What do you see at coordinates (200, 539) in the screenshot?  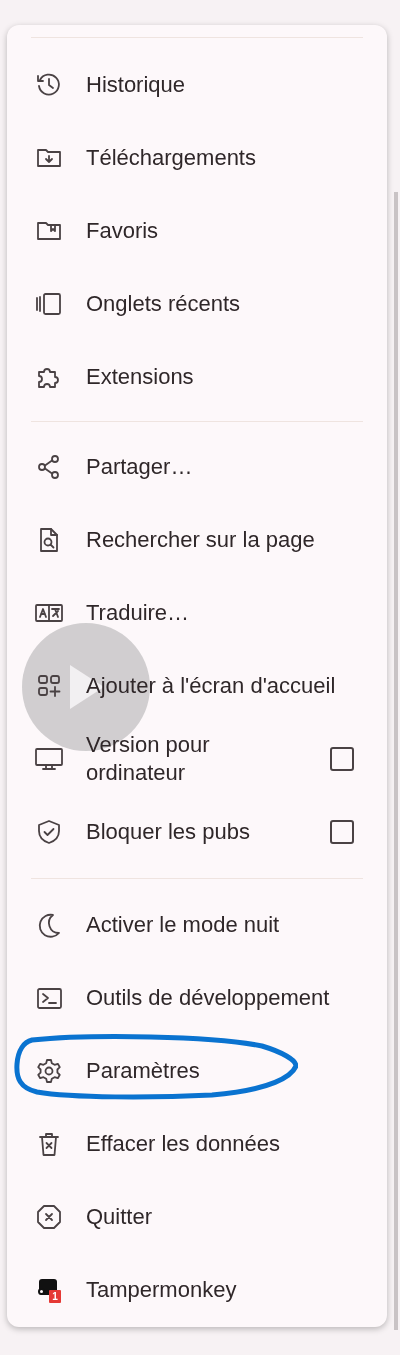 I see `menu-label: Rechercher sur la page` at bounding box center [200, 539].